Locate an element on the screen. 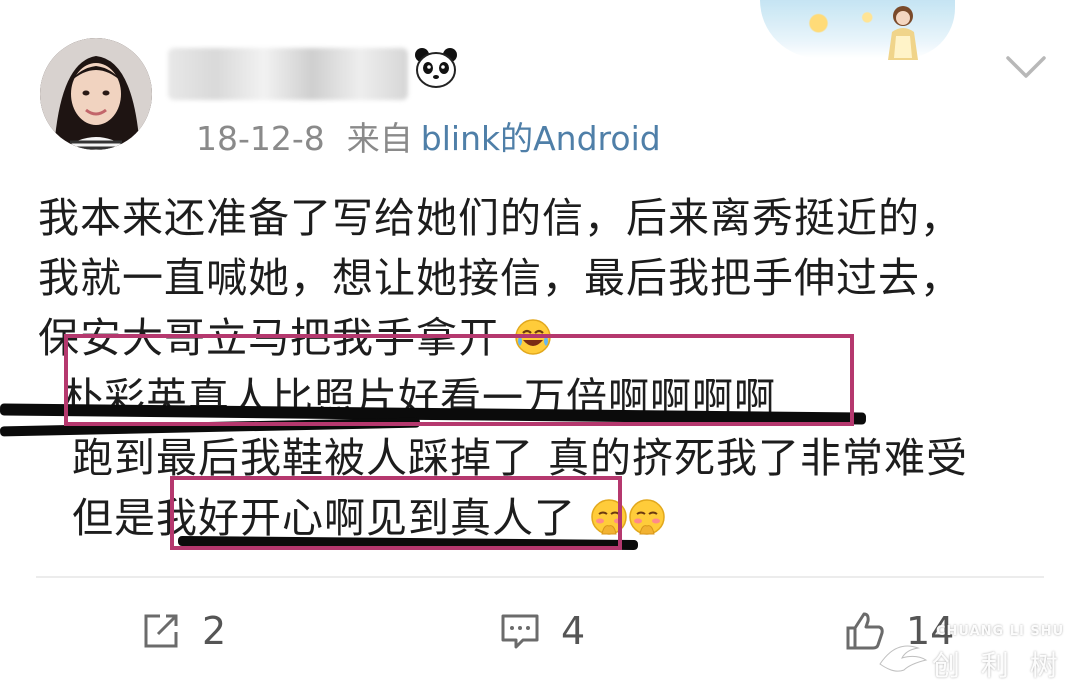  comment-count: 4 is located at coordinates (573, 631).